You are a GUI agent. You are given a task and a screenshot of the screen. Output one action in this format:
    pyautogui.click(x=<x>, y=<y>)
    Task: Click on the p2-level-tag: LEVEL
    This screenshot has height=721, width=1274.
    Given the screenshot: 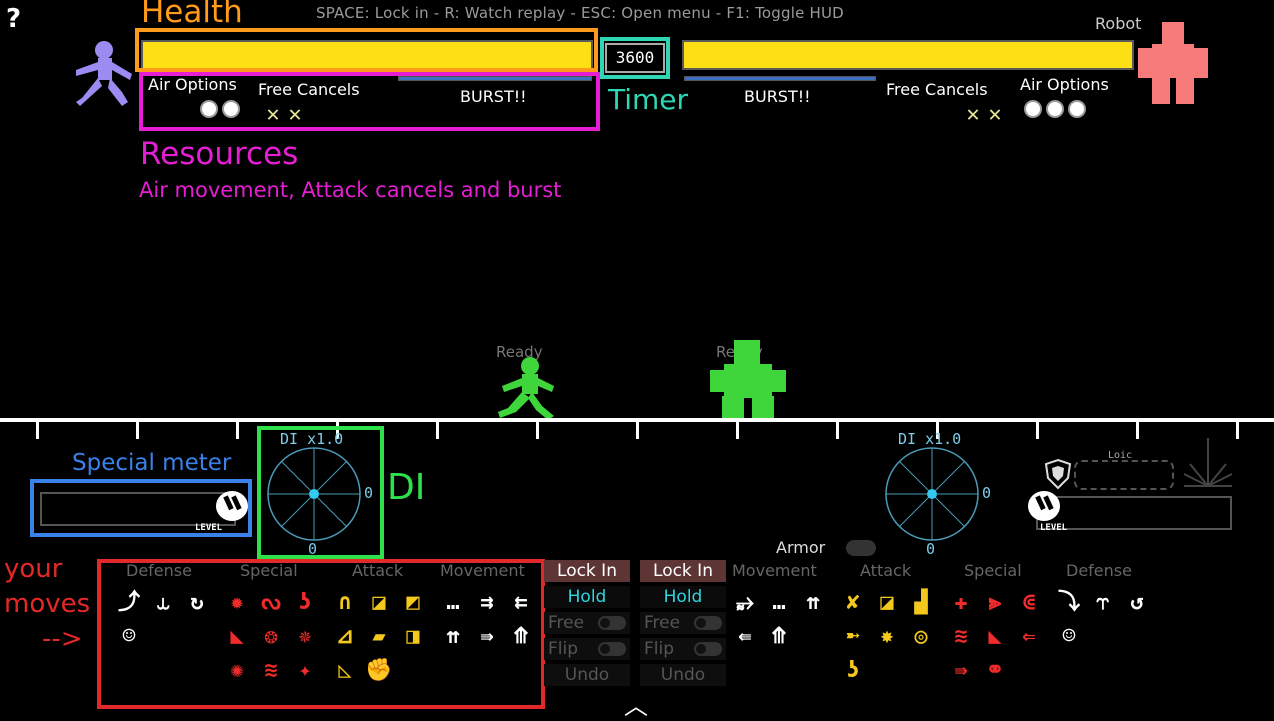 What is the action you would take?
    pyautogui.click(x=1054, y=528)
    